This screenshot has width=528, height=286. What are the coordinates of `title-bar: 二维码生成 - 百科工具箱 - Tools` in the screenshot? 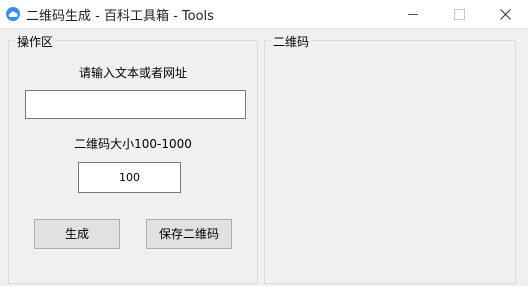 It's located at (264, 14).